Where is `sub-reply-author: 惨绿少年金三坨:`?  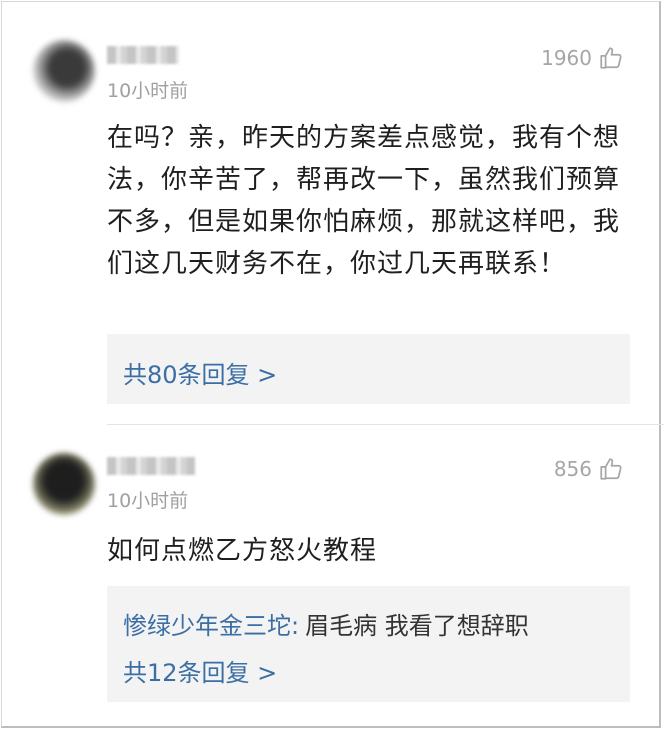
sub-reply-author: 惨绿少年金三坨: is located at coordinates (211, 626).